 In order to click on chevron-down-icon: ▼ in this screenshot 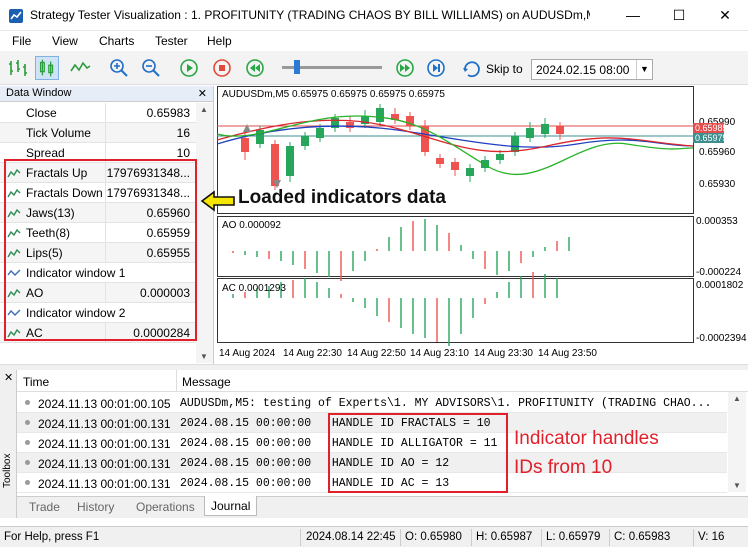, I will do `click(644, 69)`.